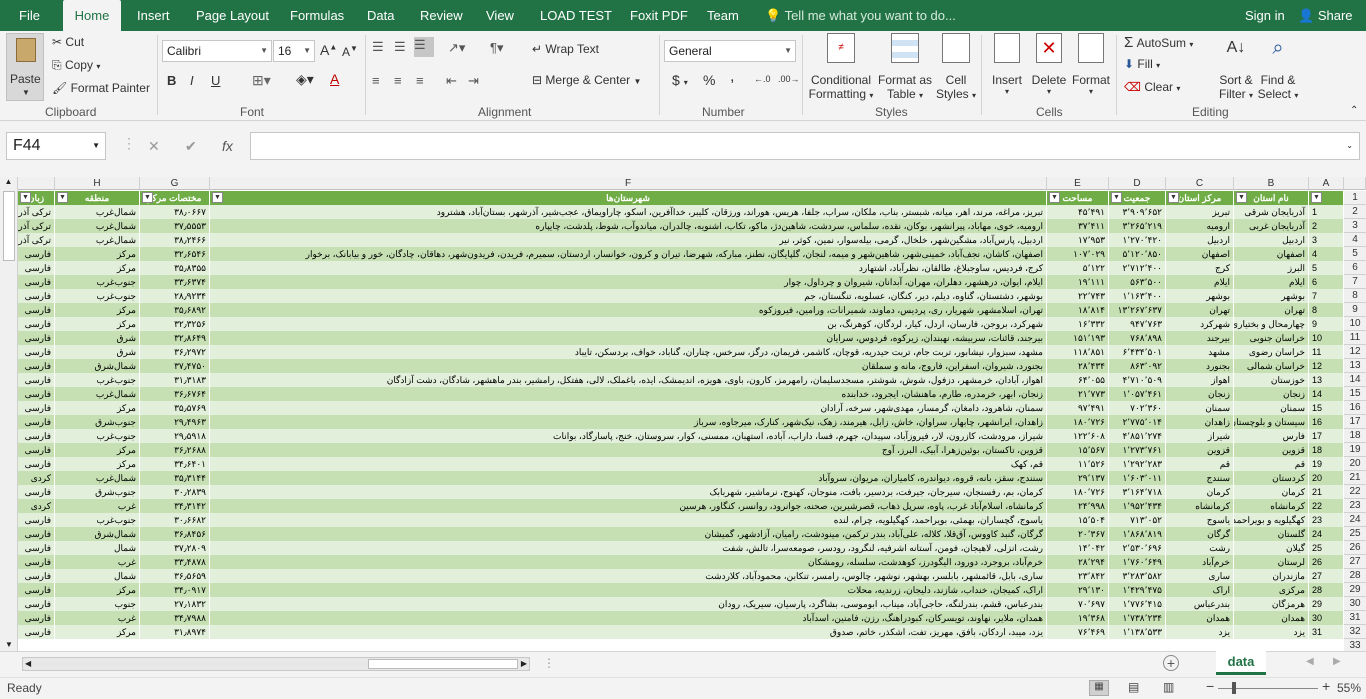 This screenshot has height=699, width=1366. What do you see at coordinates (1200, 534) in the screenshot?
I see `cell-c: گرگان` at bounding box center [1200, 534].